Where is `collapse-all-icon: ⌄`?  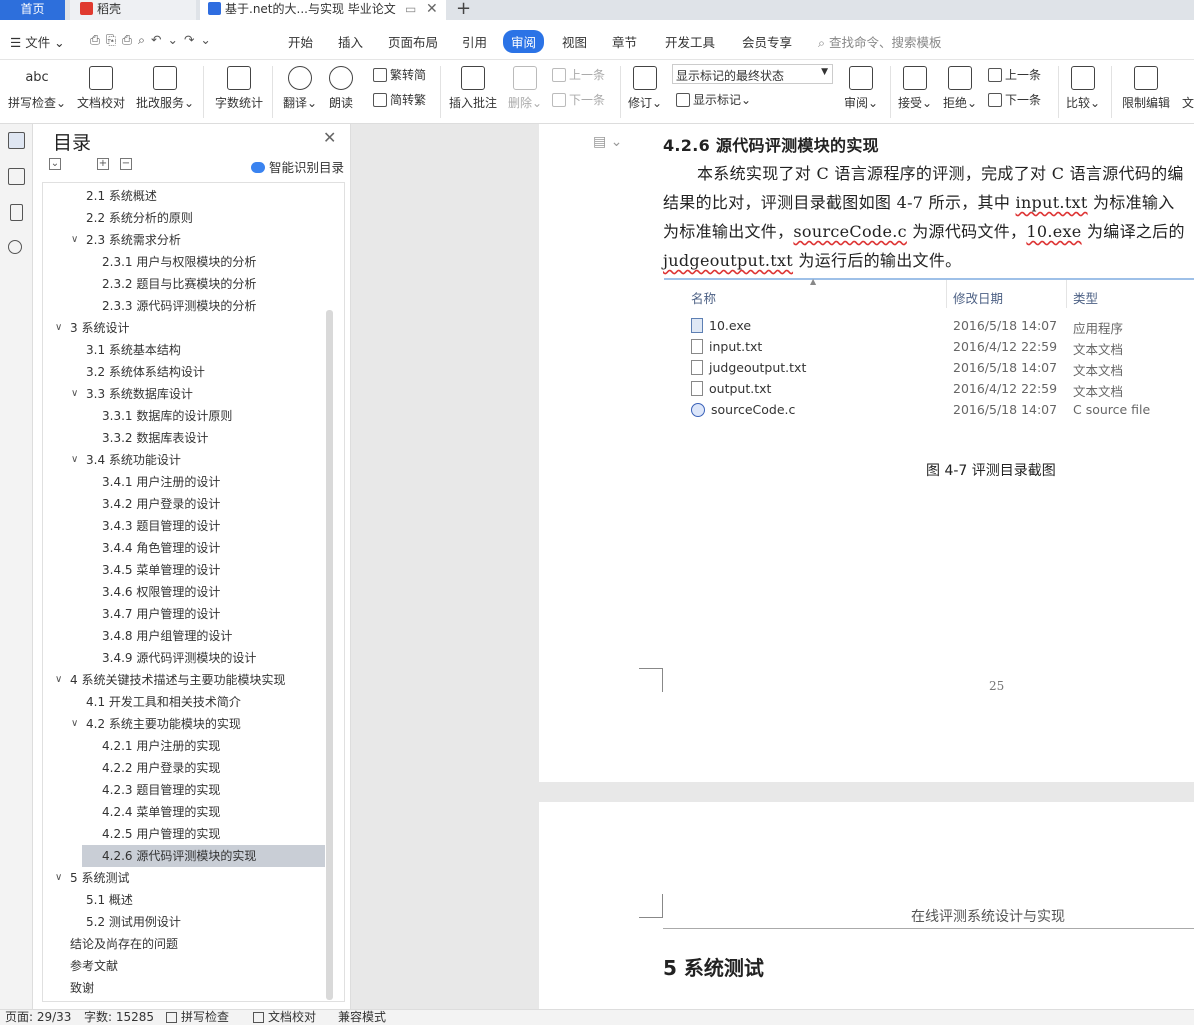 collapse-all-icon: ⌄ is located at coordinates (55, 164).